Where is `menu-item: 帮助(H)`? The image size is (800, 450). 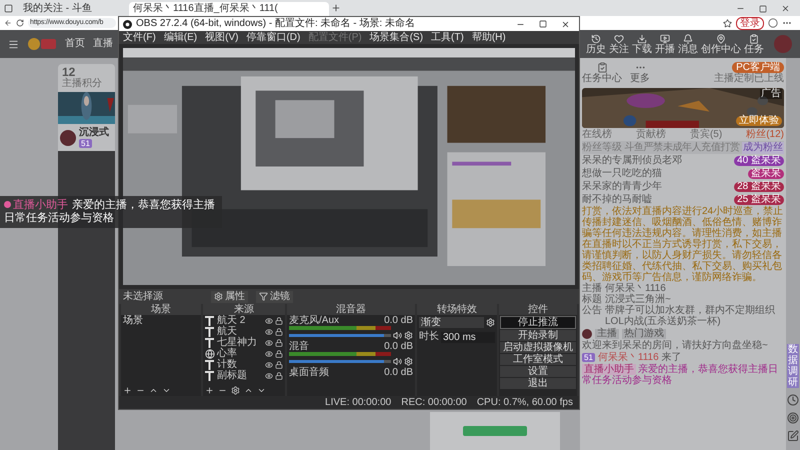
menu-item: 帮助(H) is located at coordinates (489, 38).